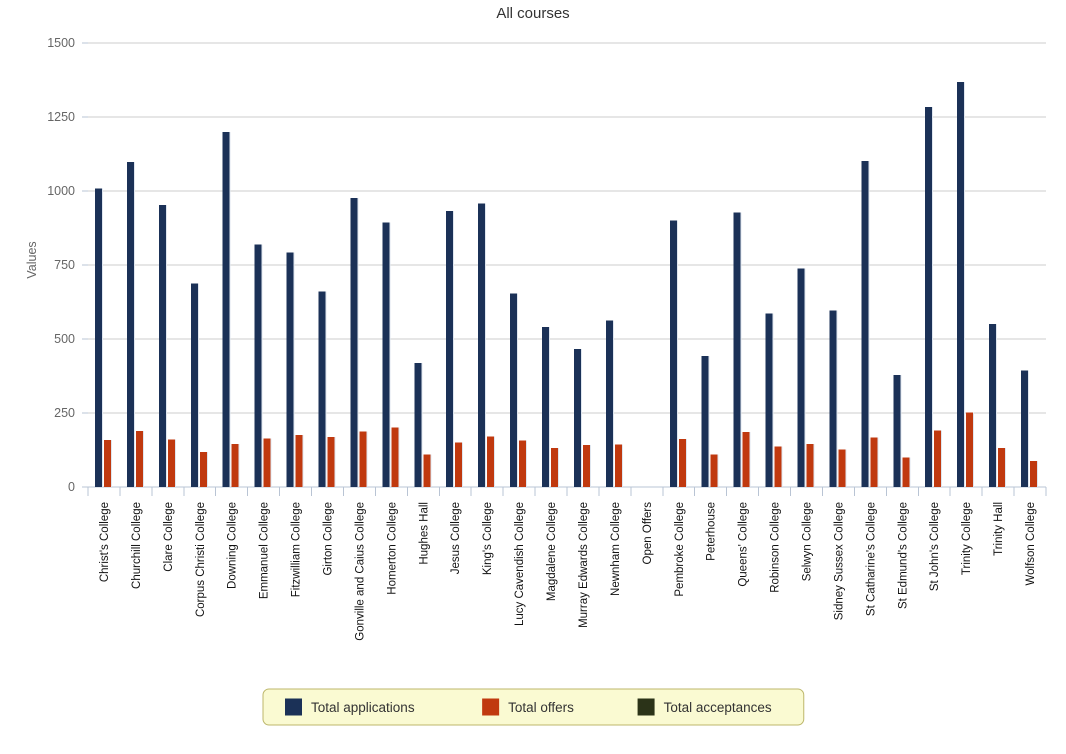  I want to click on legend-label: Total acceptances, so click(718, 707).